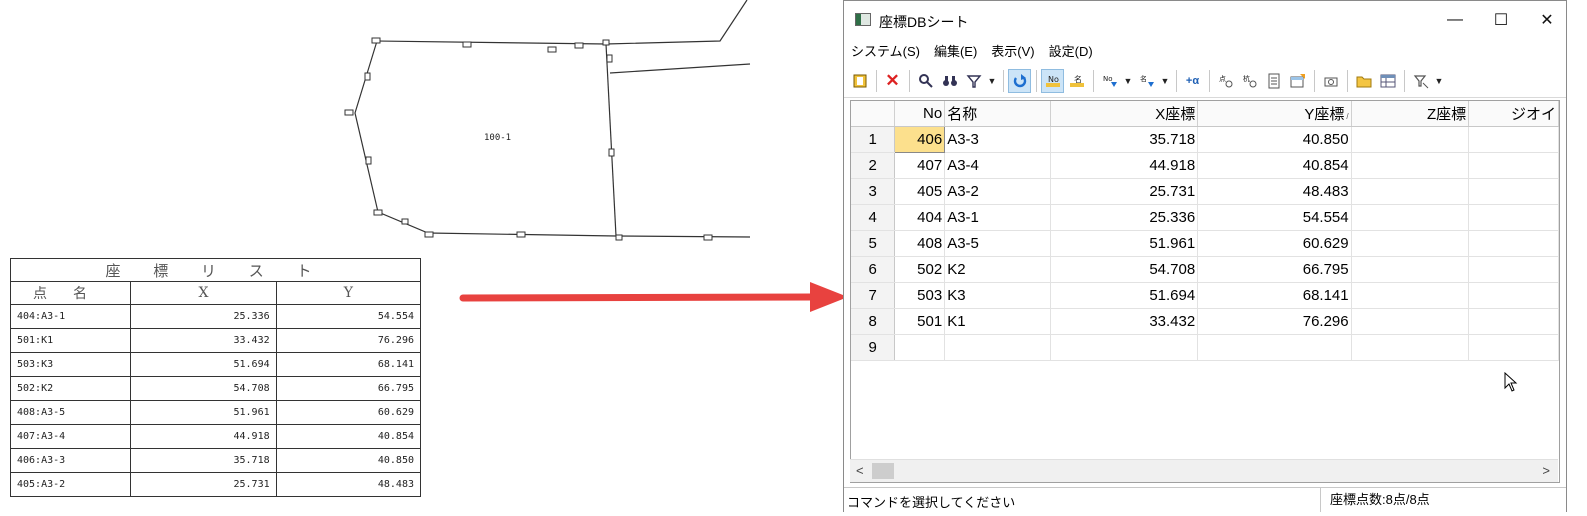  What do you see at coordinates (997, 114) in the screenshot?
I see `column-header-name: 名称` at bounding box center [997, 114].